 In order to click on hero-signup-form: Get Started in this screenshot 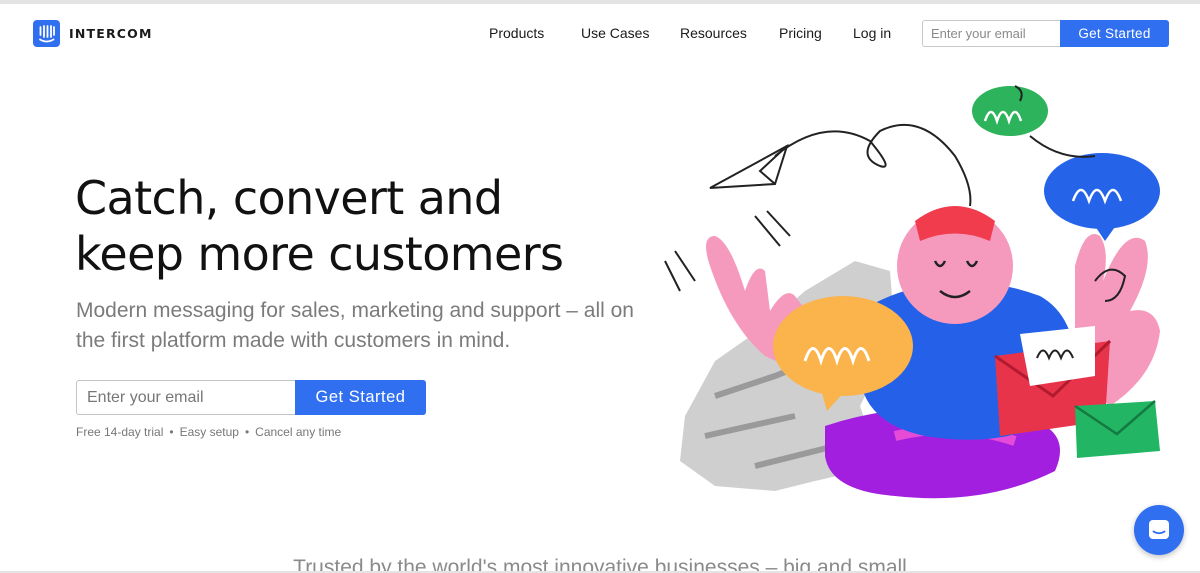, I will do `click(251, 397)`.